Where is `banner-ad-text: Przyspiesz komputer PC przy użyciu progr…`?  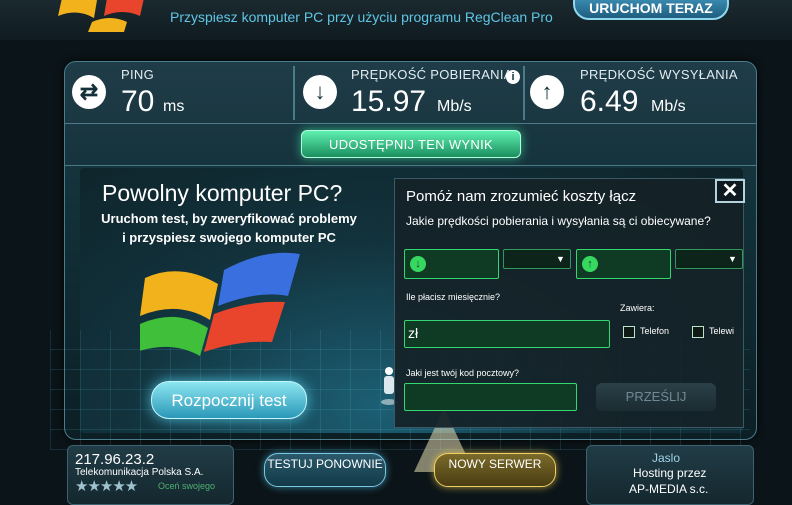 banner-ad-text: Przyspiesz komputer PC przy użyciu progr… is located at coordinates (361, 17).